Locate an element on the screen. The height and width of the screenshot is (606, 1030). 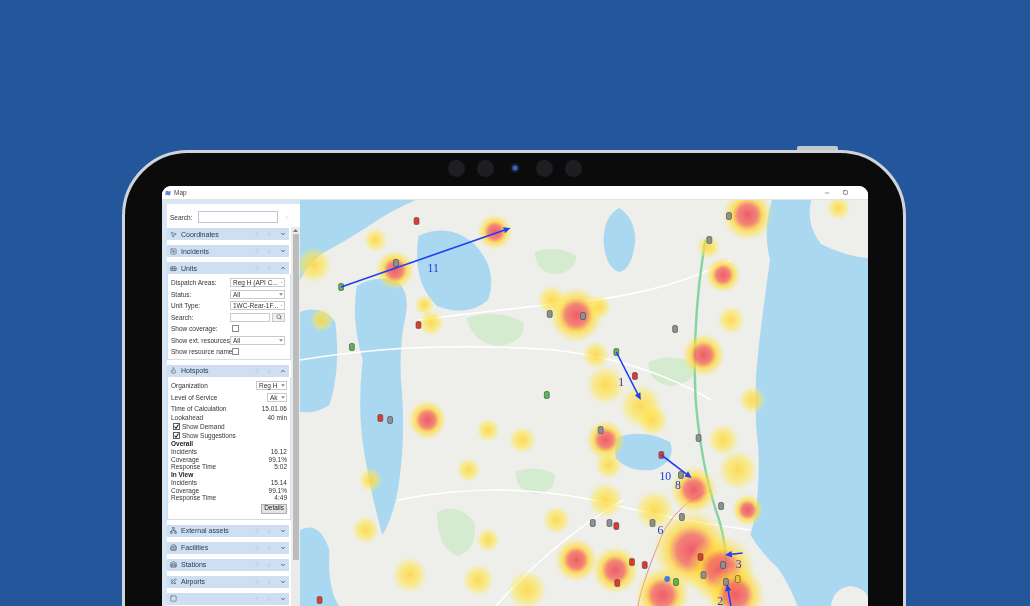
input-field is located at coordinates (250, 317).